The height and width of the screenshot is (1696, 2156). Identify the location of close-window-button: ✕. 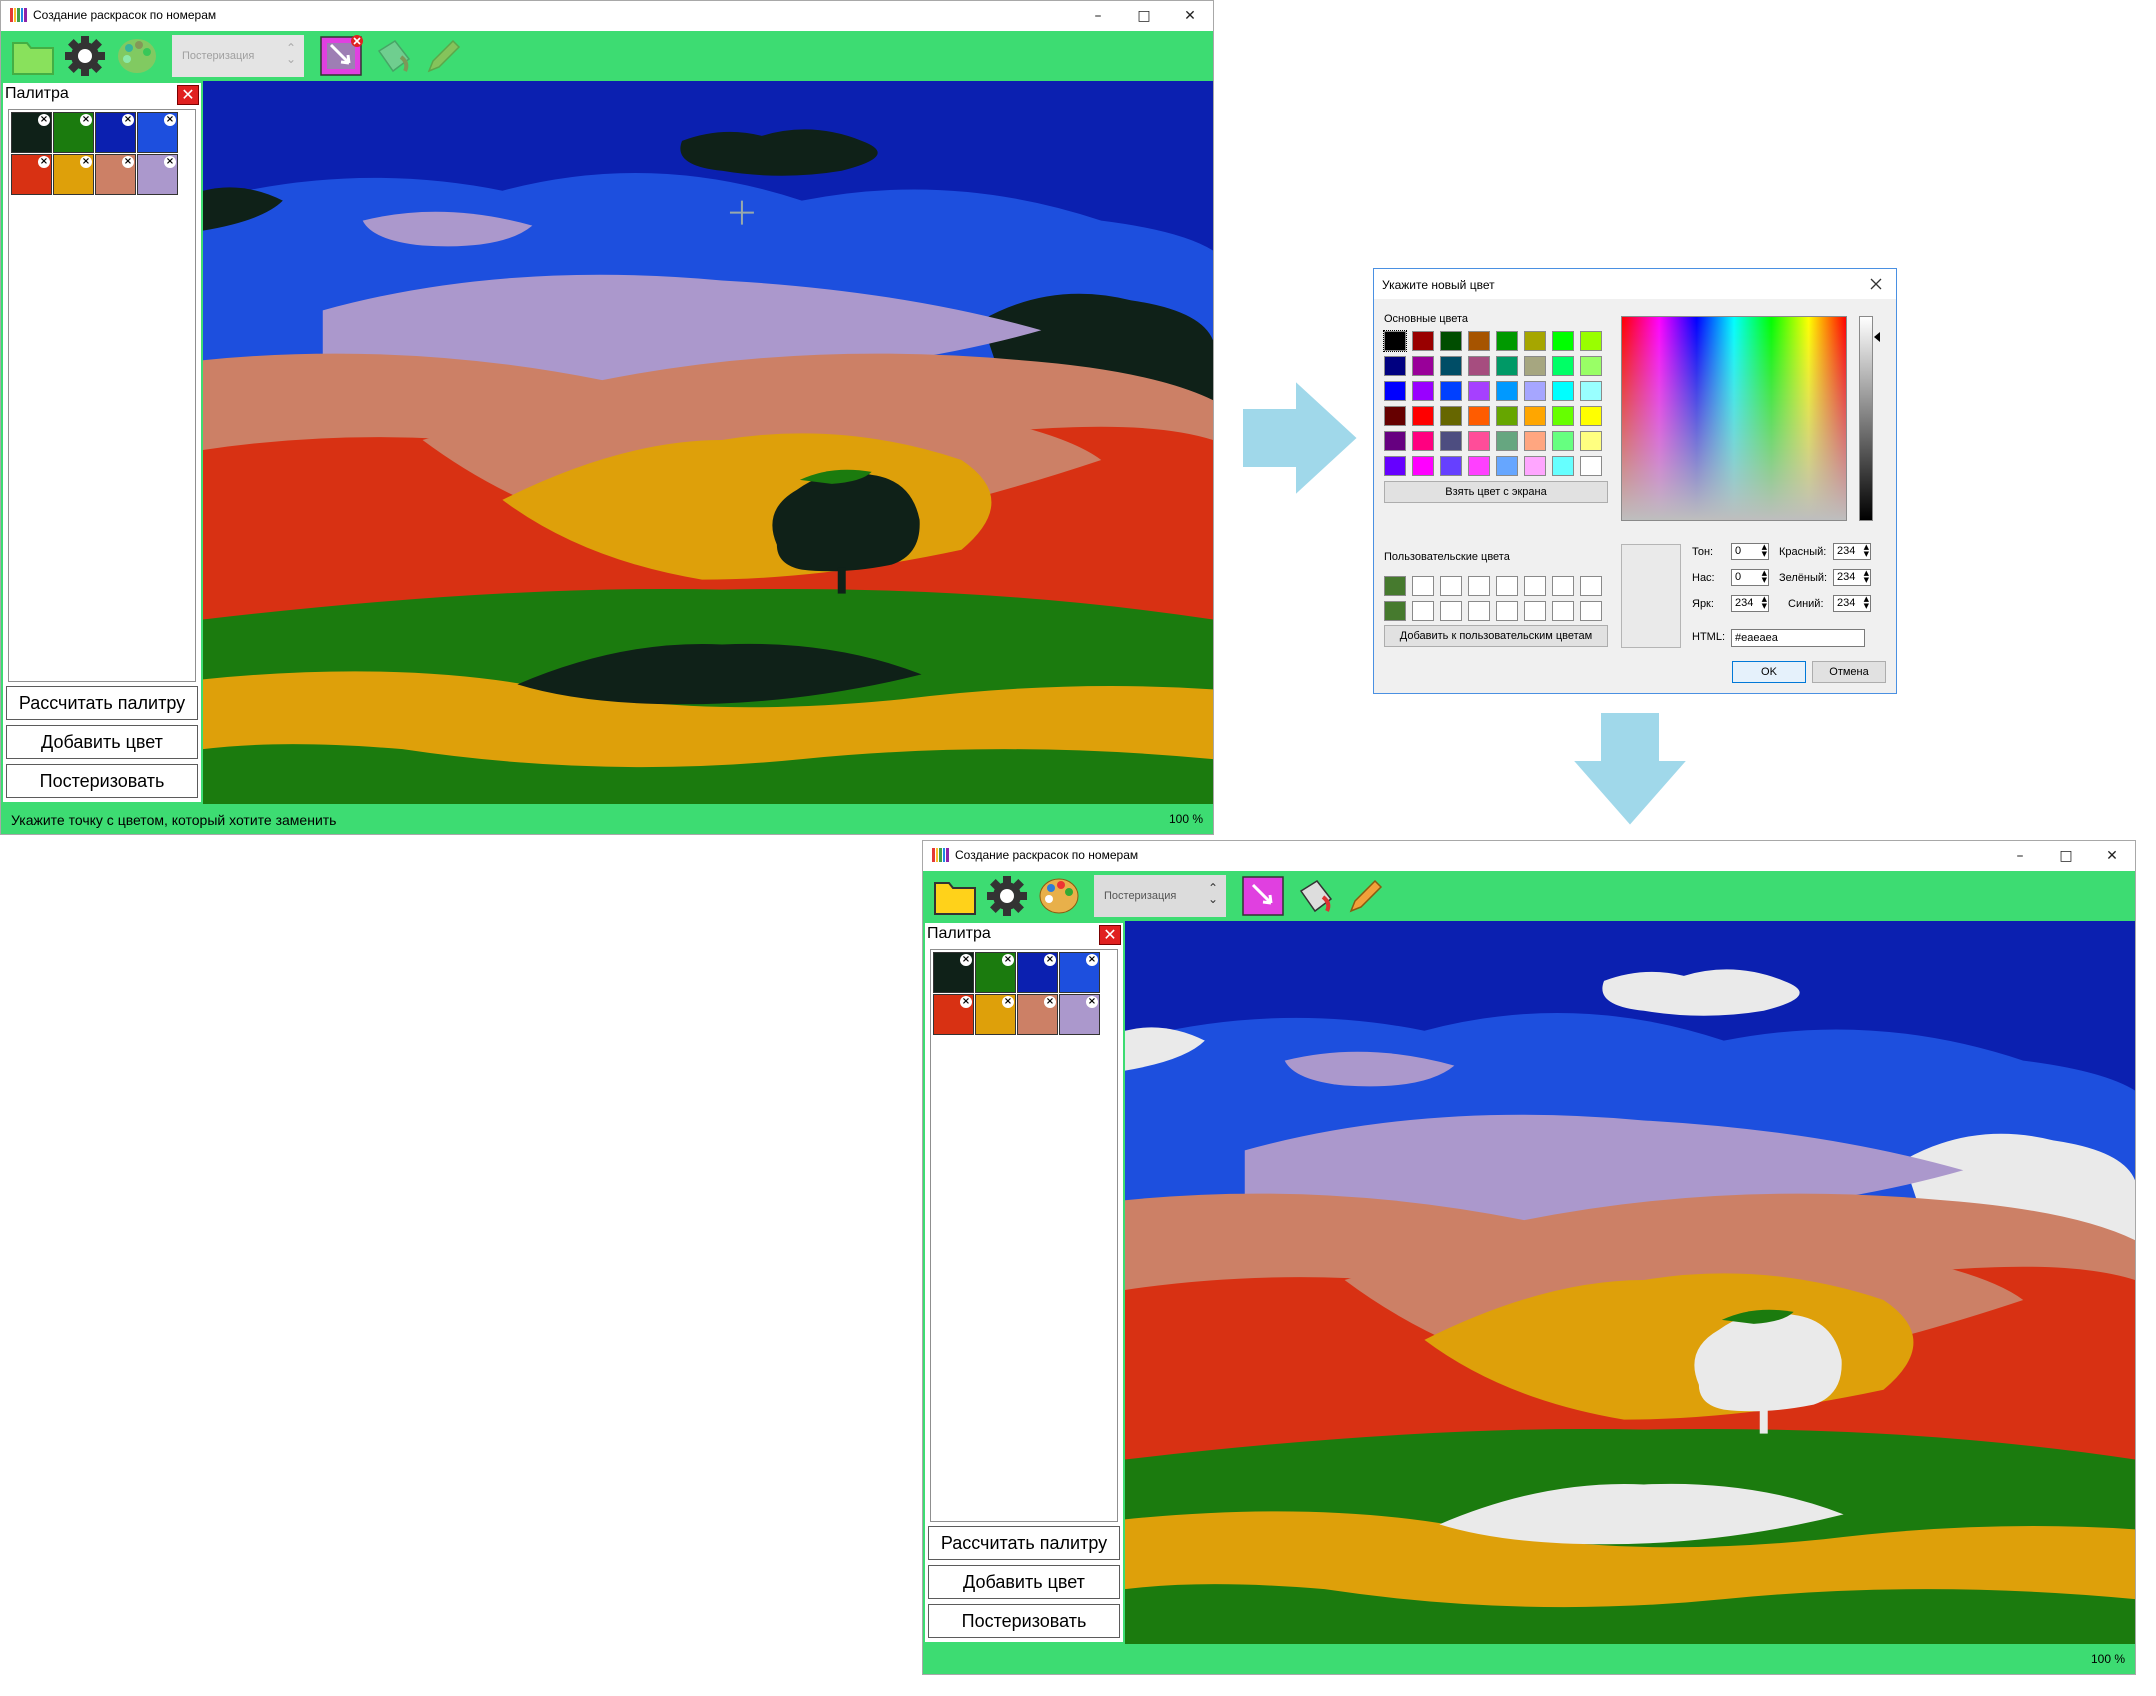
(2112, 856).